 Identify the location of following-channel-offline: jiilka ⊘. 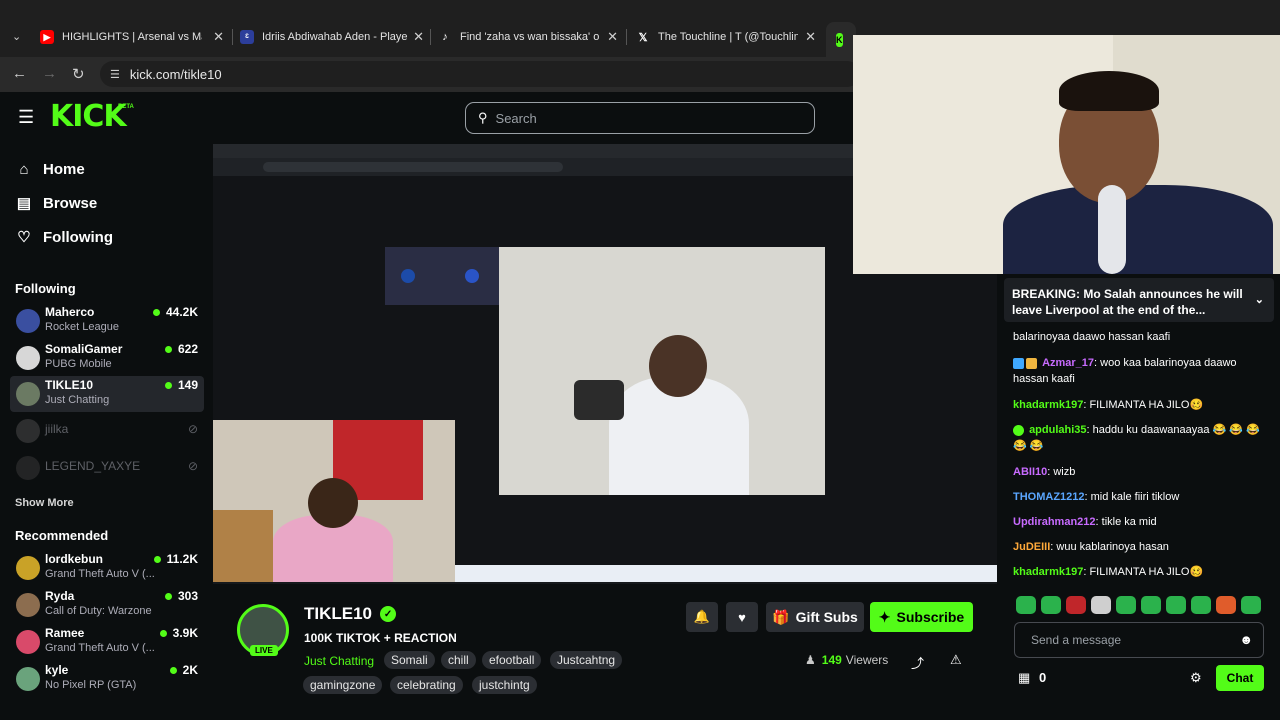
(107, 431).